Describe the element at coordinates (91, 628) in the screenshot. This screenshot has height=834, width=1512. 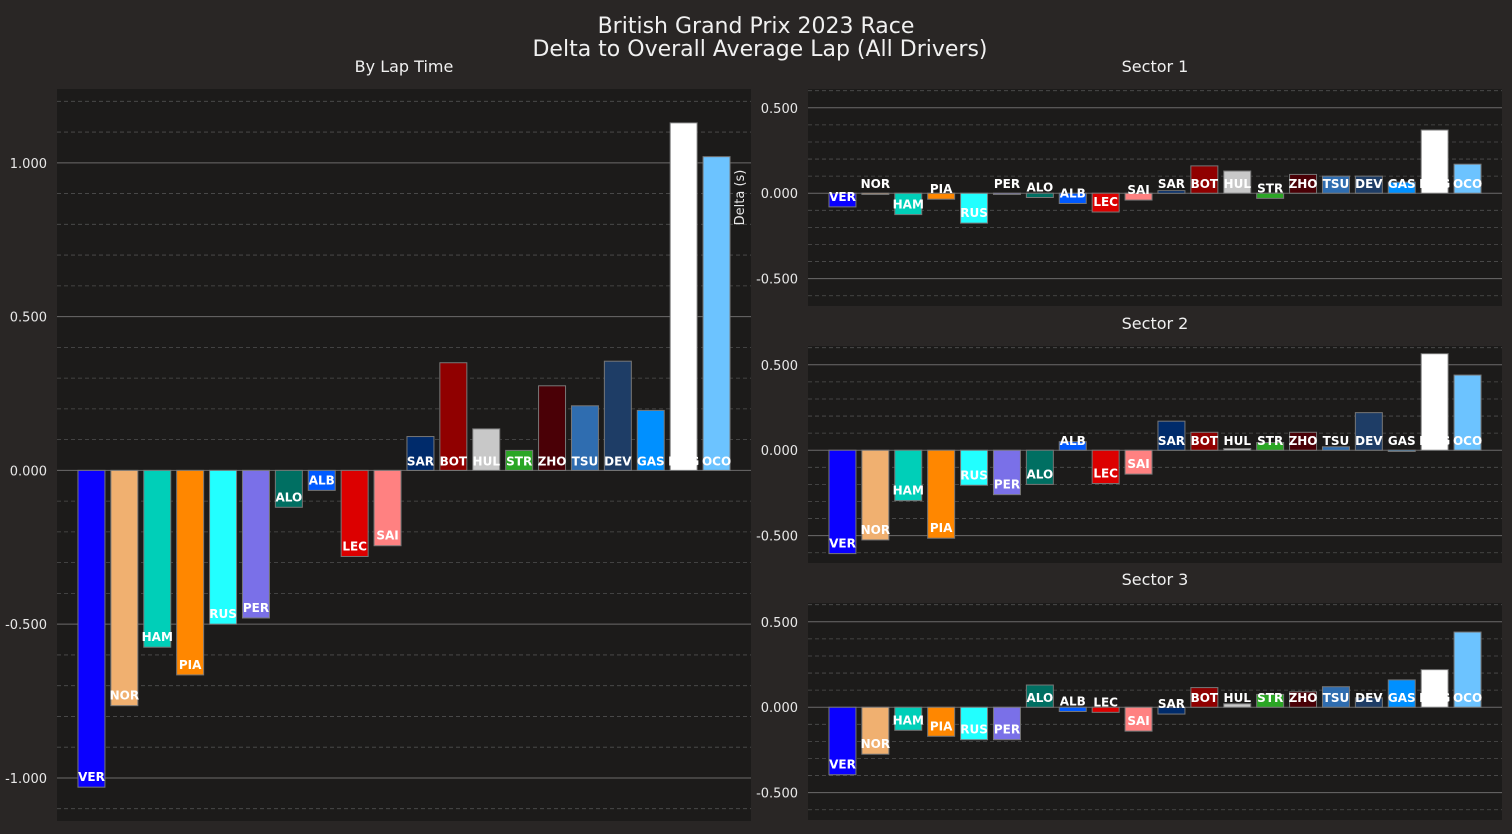
I see `bar-ver` at that location.